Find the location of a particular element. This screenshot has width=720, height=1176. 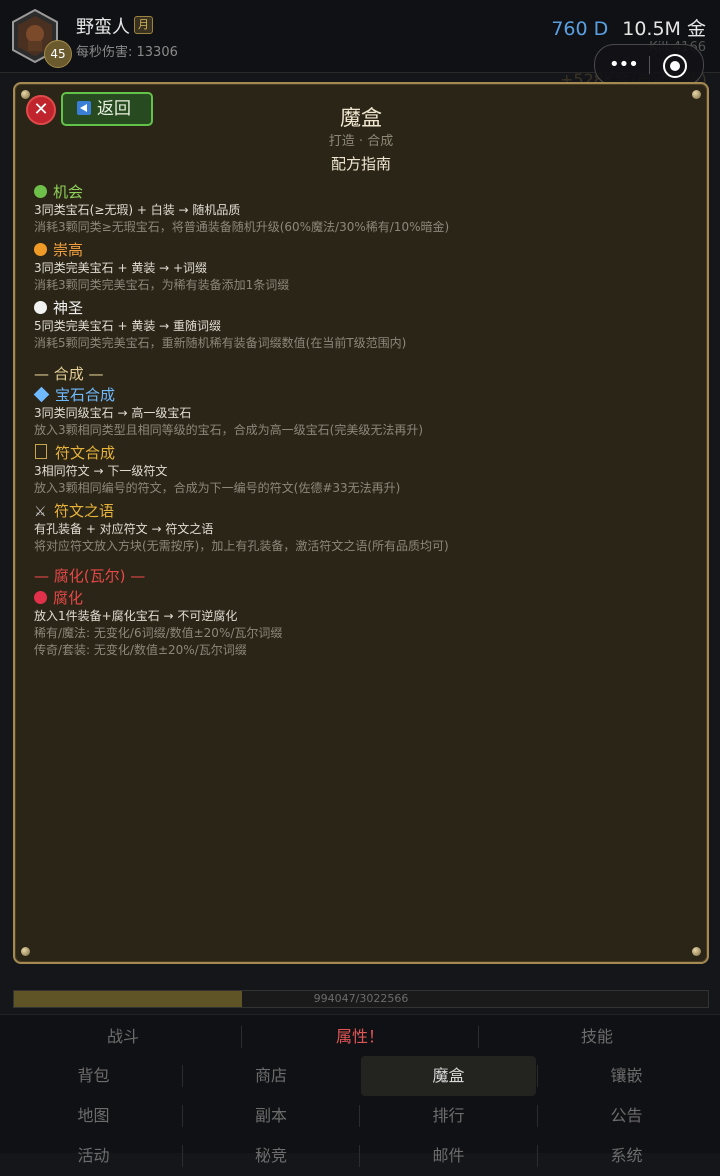

recipe-title: 机会 is located at coordinates (68, 192).